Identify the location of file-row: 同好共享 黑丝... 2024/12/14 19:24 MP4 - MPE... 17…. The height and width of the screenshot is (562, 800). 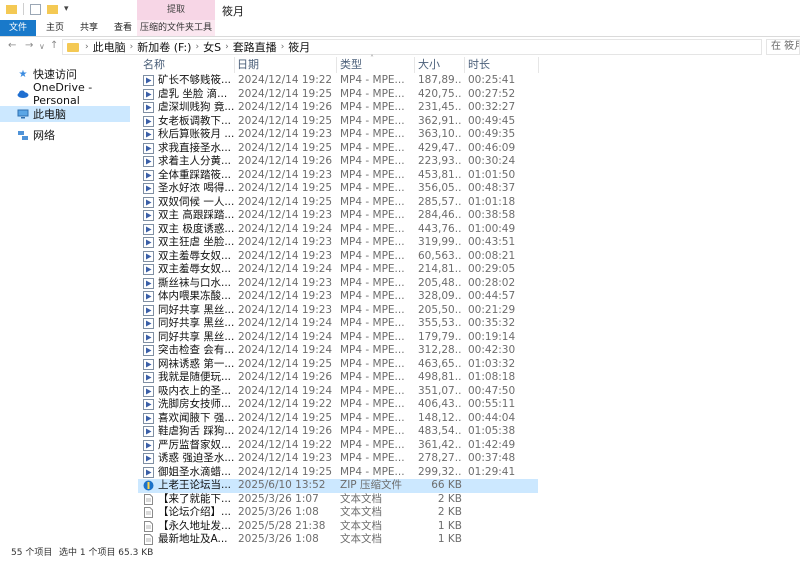
(338, 338).